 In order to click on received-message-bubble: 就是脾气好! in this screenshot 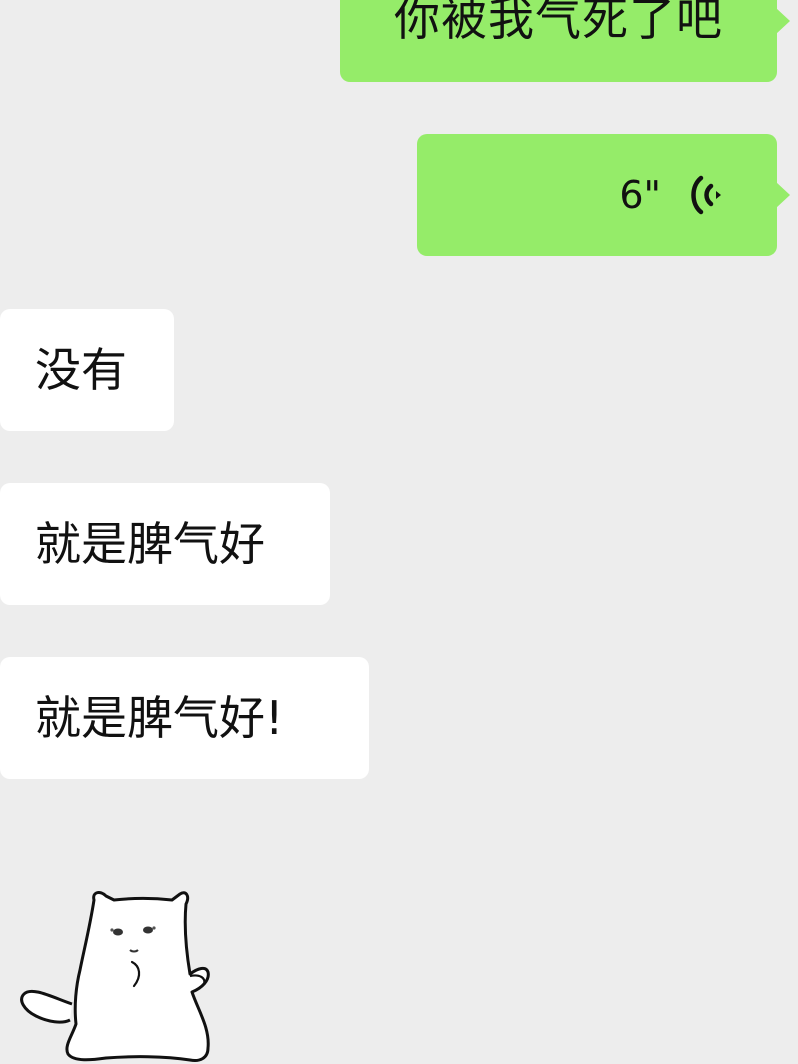, I will do `click(184, 718)`.